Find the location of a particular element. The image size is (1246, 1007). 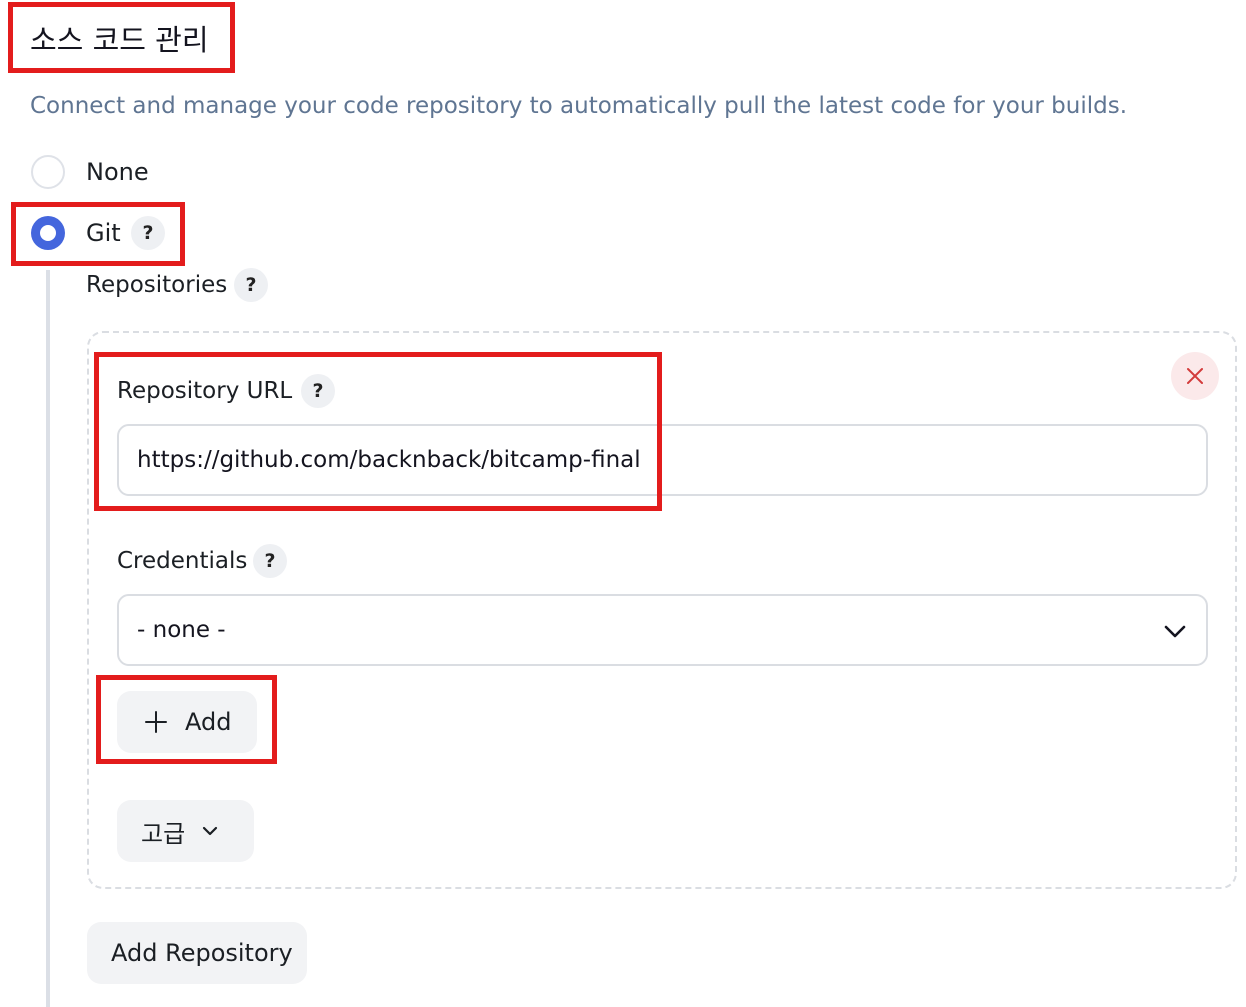

repositories-label: Repositories is located at coordinates (157, 285).